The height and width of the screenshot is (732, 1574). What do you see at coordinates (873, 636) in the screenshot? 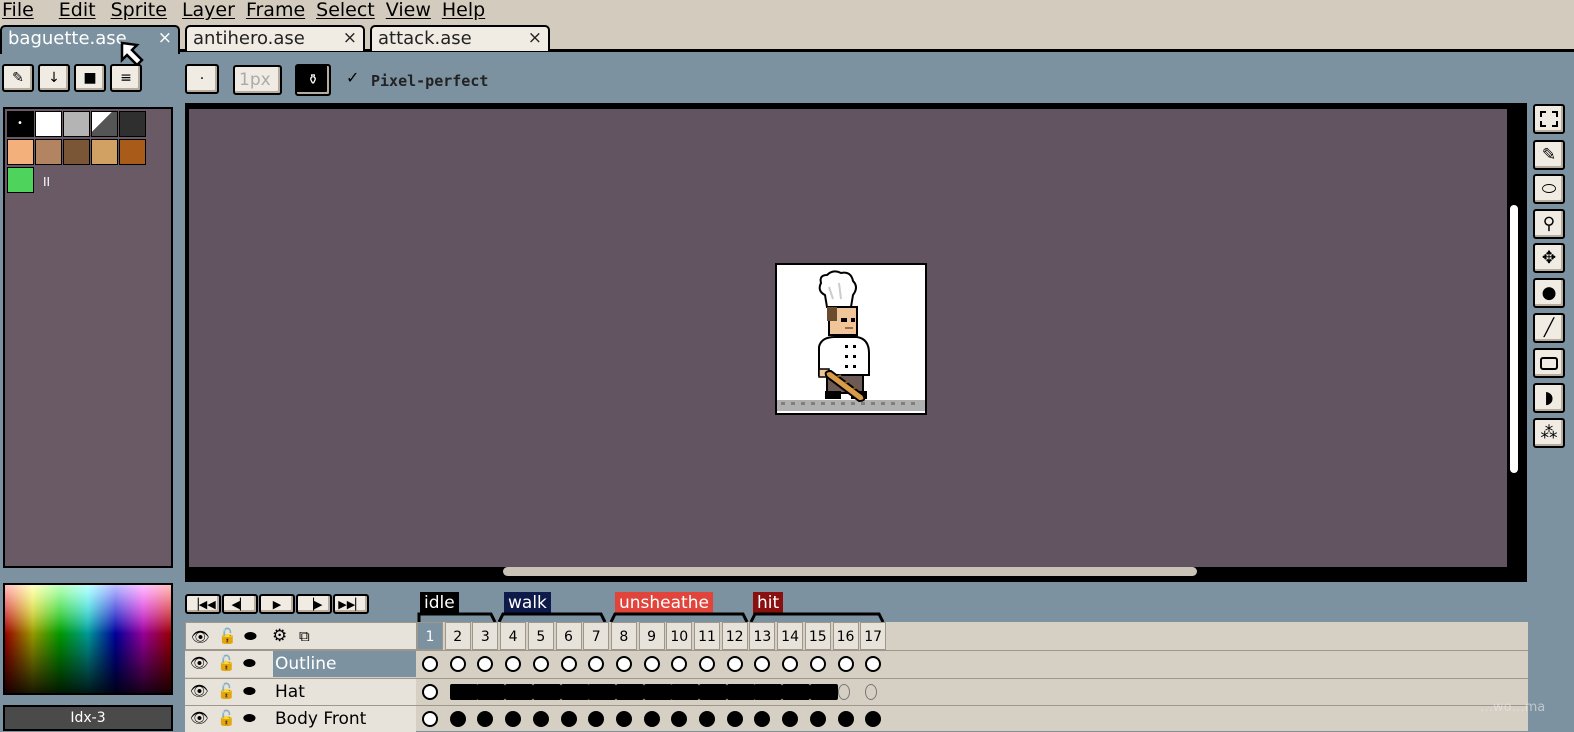
I see `frame-header-cell: 17` at bounding box center [873, 636].